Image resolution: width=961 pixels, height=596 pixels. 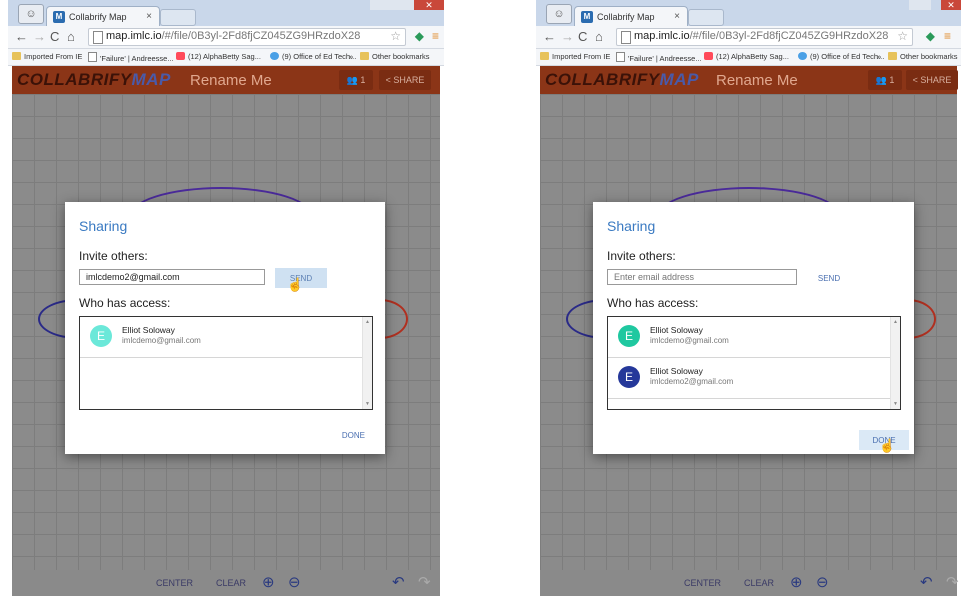 What do you see at coordinates (352, 80) in the screenshot?
I see `users-icon: 👥` at bounding box center [352, 80].